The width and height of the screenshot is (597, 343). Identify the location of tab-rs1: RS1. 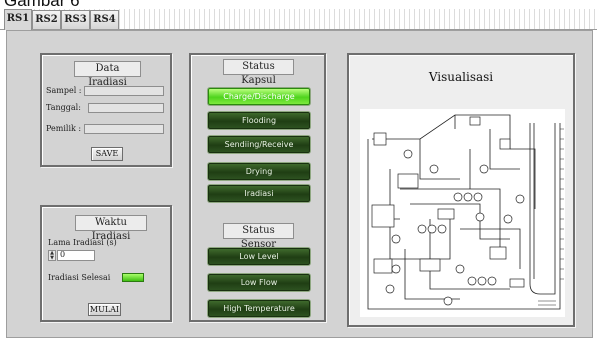
(18, 19).